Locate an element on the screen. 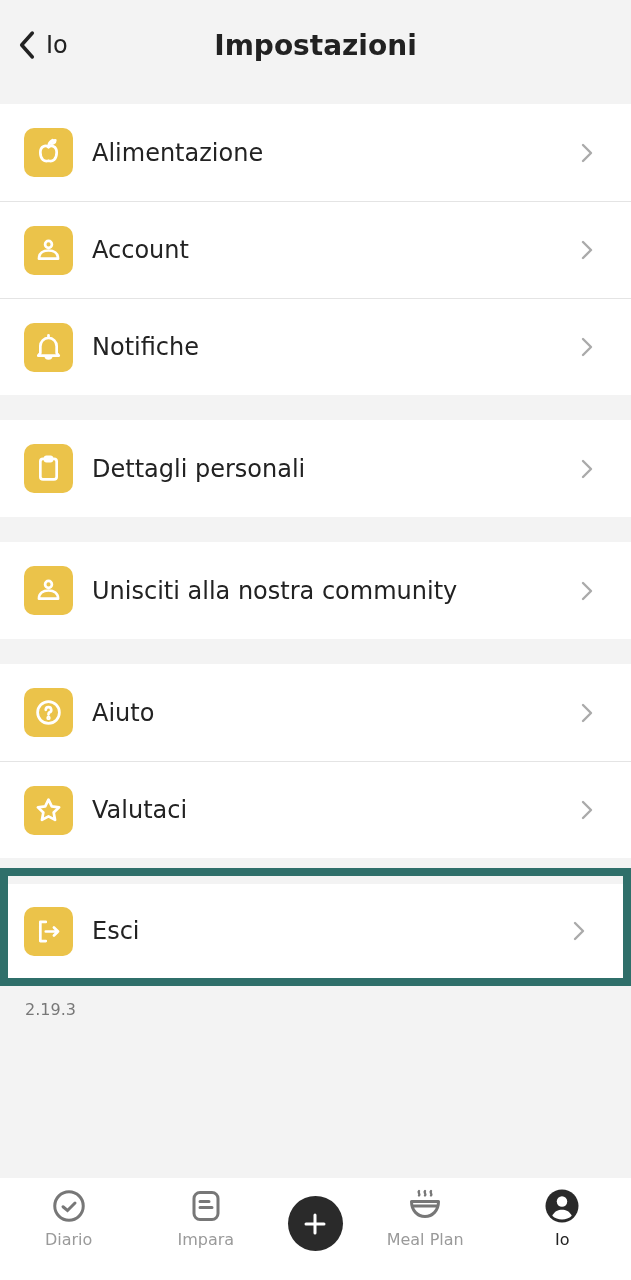 This screenshot has width=631, height=1280. add-button is located at coordinates (315, 1223).